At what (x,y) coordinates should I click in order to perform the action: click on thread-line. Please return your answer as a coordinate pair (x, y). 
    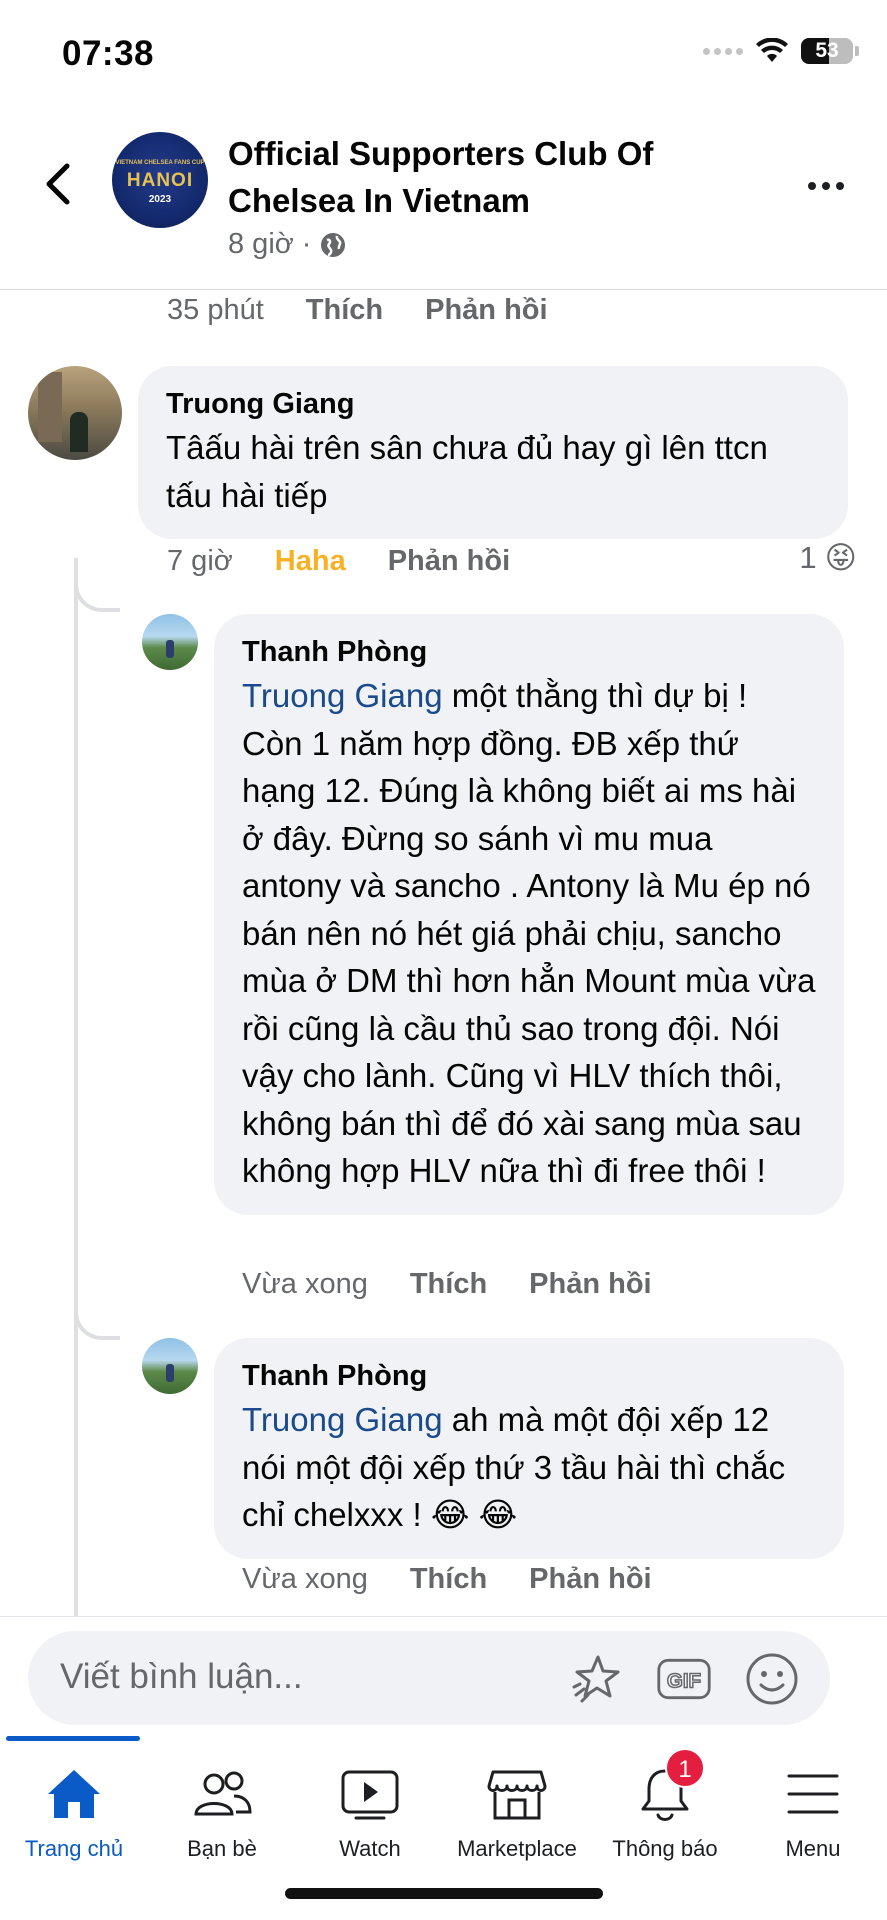
    Looking at the image, I should click on (76, 1087).